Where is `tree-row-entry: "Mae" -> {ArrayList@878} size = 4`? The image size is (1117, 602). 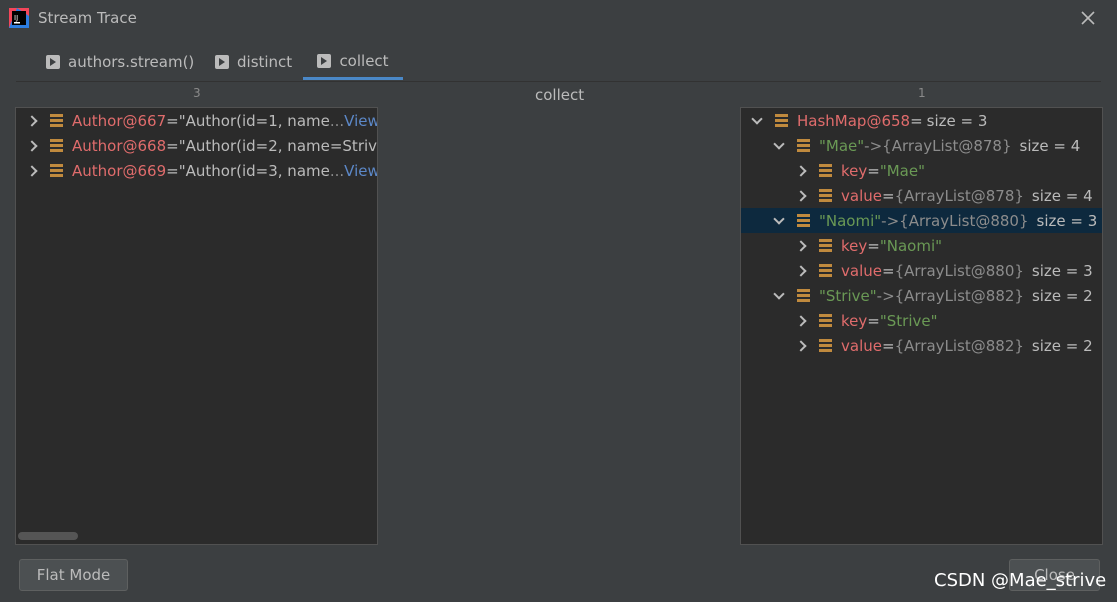 tree-row-entry: "Mae" -> {ArrayList@878} size = 4 is located at coordinates (925, 145).